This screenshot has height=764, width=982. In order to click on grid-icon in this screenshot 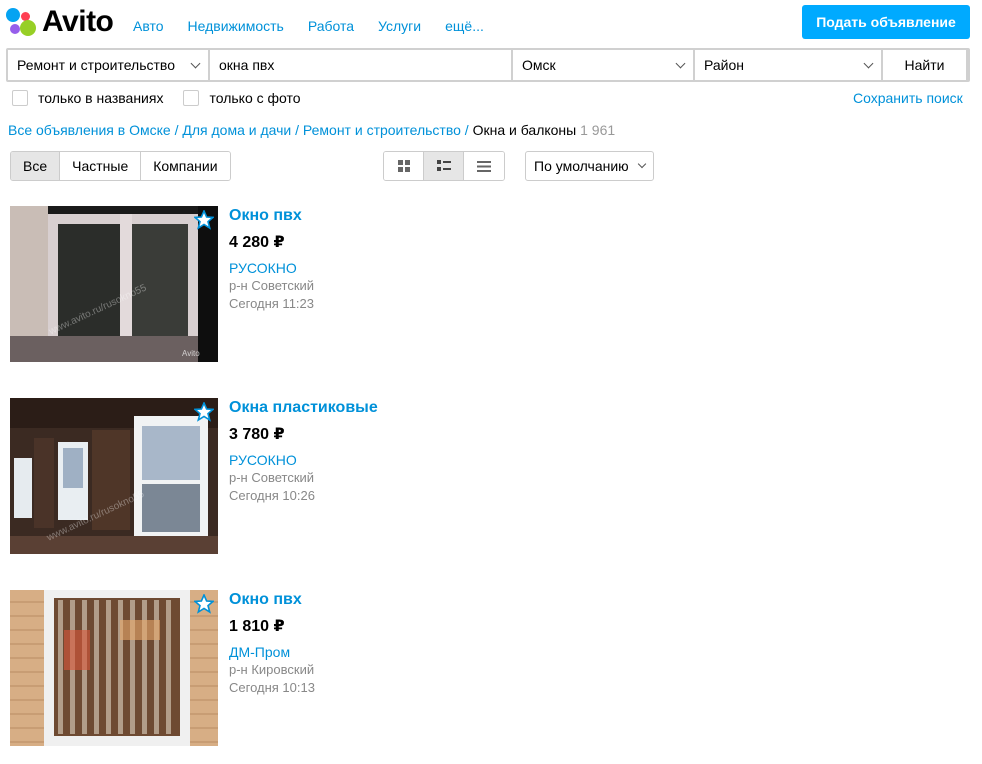, I will do `click(403, 166)`.